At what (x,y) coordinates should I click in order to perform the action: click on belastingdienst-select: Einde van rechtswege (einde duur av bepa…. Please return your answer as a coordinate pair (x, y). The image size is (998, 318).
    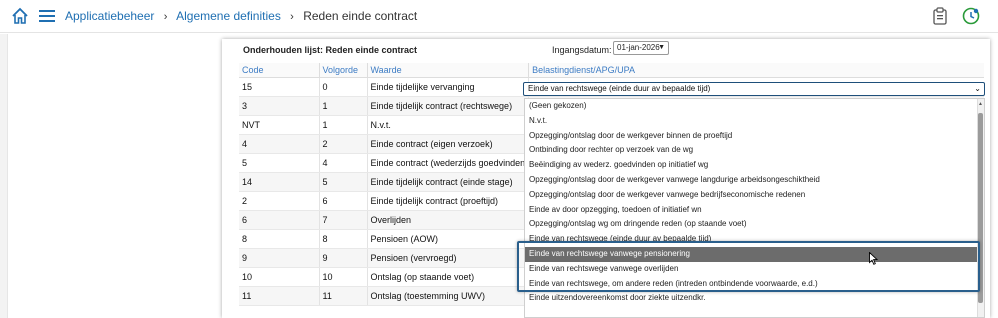
    Looking at the image, I should click on (754, 89).